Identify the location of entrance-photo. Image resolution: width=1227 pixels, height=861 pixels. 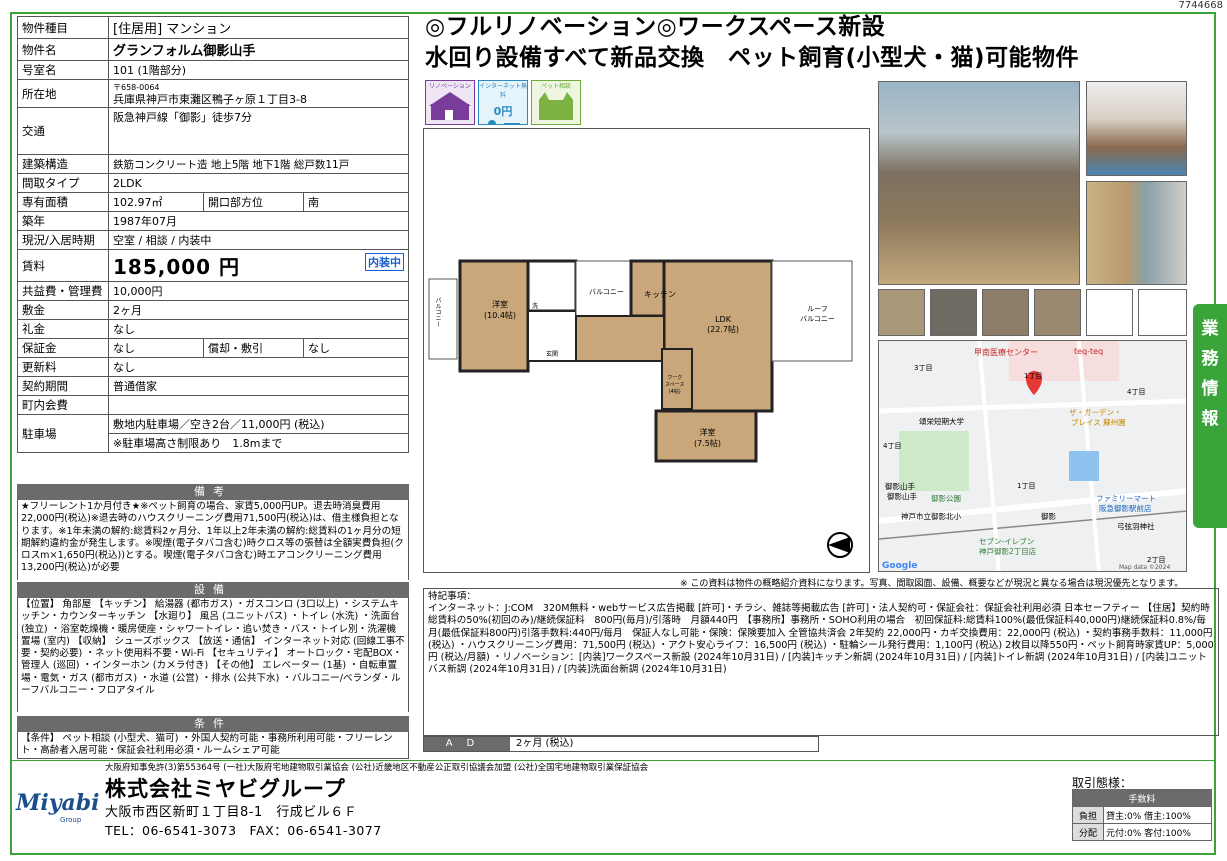
(1136, 233).